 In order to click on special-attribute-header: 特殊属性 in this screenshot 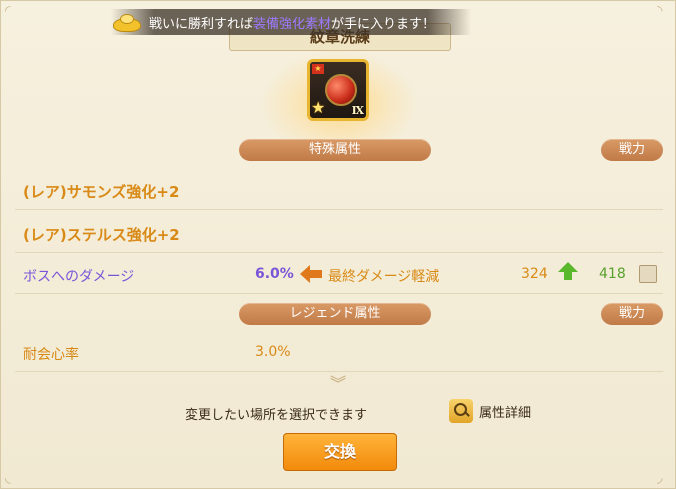, I will do `click(335, 150)`.